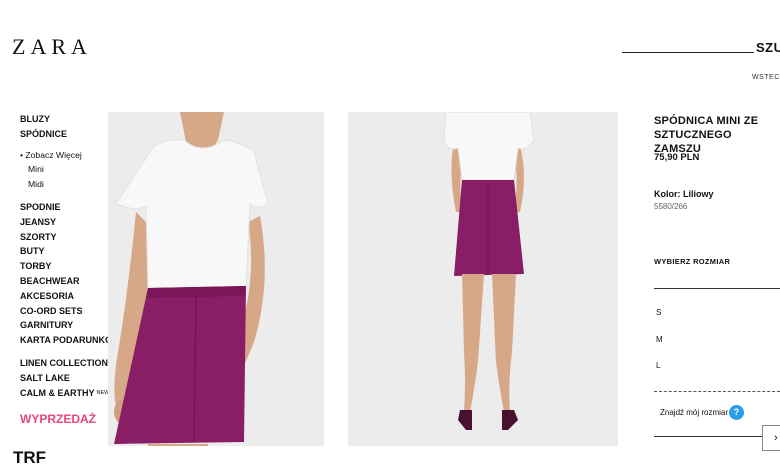 Image resolution: width=780 pixels, height=470 pixels. What do you see at coordinates (771, 438) in the screenshot?
I see `add-to-cart-button: ›` at bounding box center [771, 438].